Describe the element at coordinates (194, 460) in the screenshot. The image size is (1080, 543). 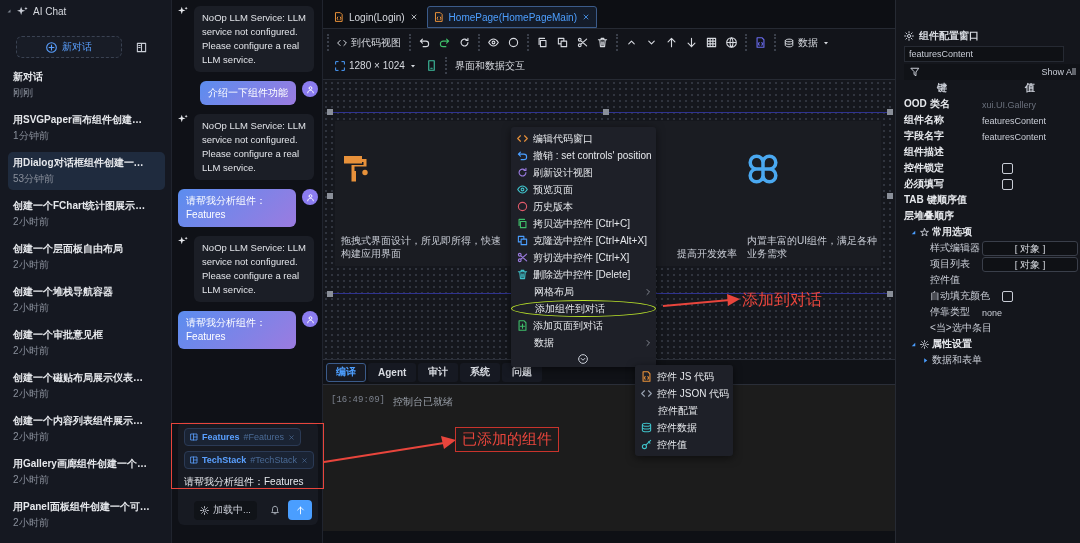
I see `component-icon` at that location.